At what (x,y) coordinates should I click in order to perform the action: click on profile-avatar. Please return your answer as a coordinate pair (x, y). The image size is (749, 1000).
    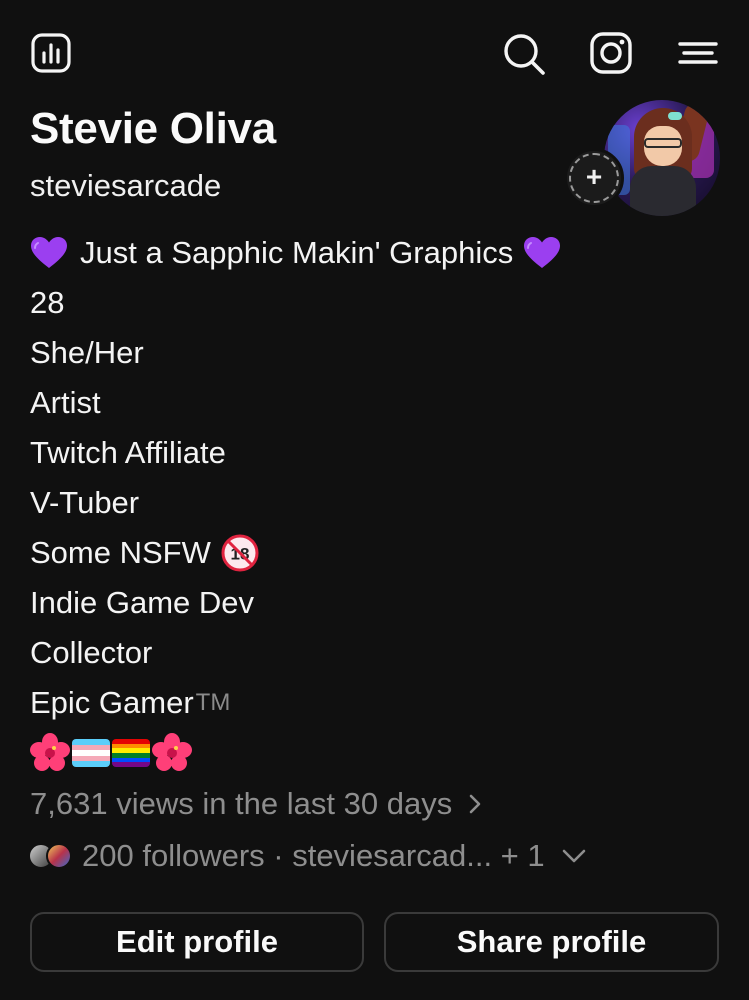
    Looking at the image, I should click on (662, 158).